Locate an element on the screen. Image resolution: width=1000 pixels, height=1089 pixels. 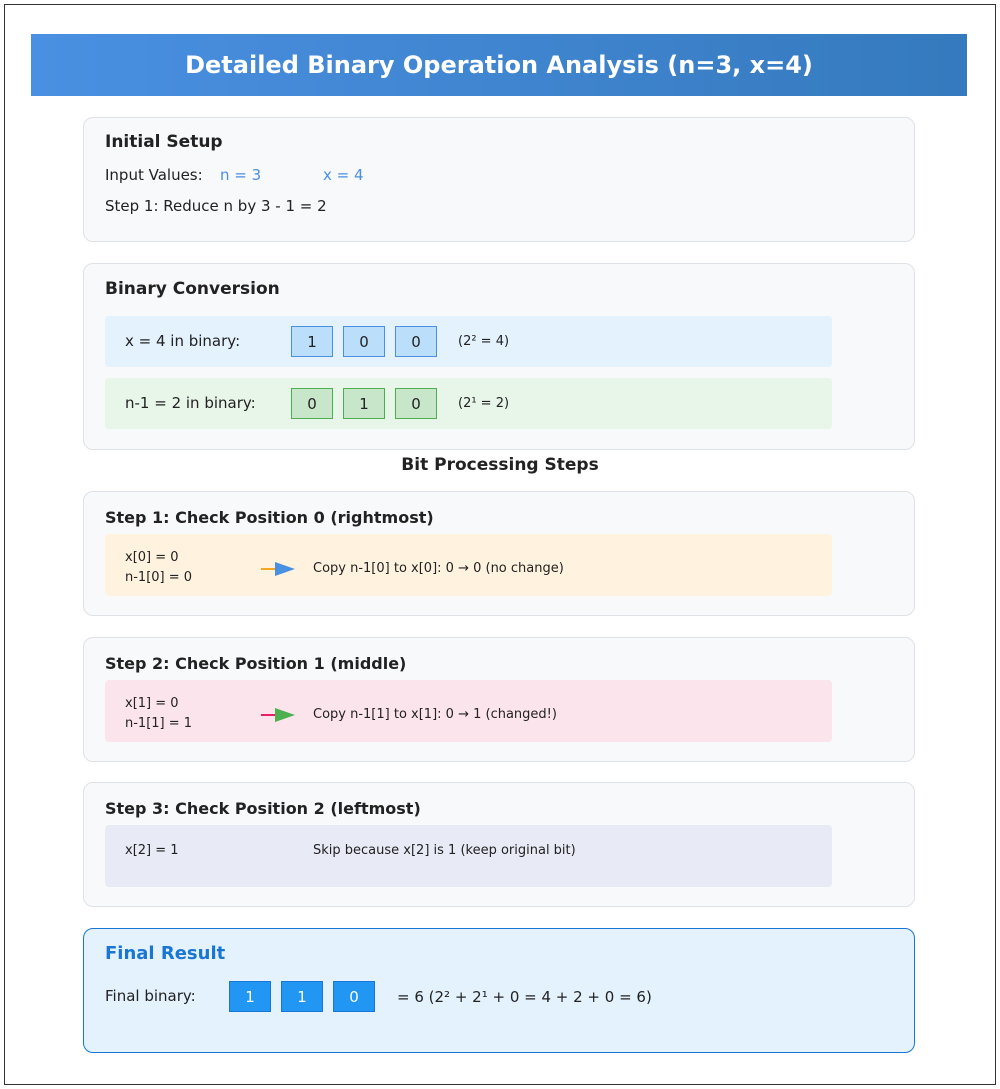
step-1-title: Step 1: Check Position 0 (rightmost) is located at coordinates (269, 517).